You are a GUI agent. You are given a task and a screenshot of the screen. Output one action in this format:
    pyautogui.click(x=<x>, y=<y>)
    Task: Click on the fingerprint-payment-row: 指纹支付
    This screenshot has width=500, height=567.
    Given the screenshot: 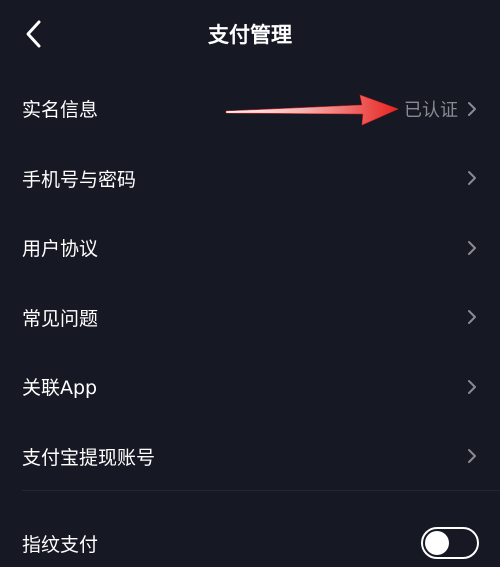 What is the action you would take?
    pyautogui.click(x=250, y=537)
    